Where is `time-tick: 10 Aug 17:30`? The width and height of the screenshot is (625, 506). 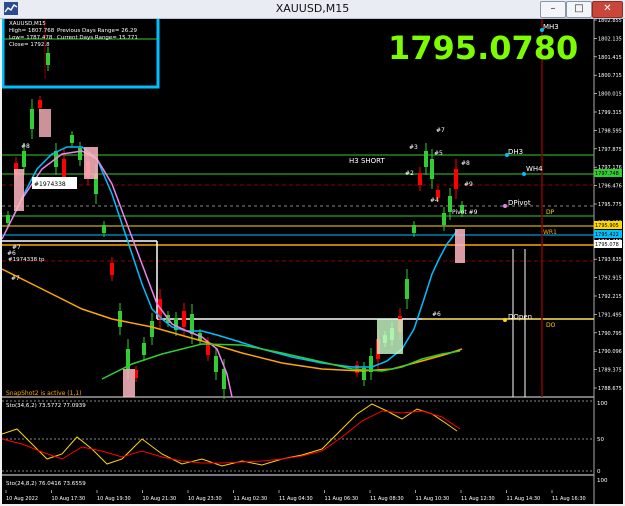 time-tick: 10 Aug 17:30 is located at coordinates (69, 499).